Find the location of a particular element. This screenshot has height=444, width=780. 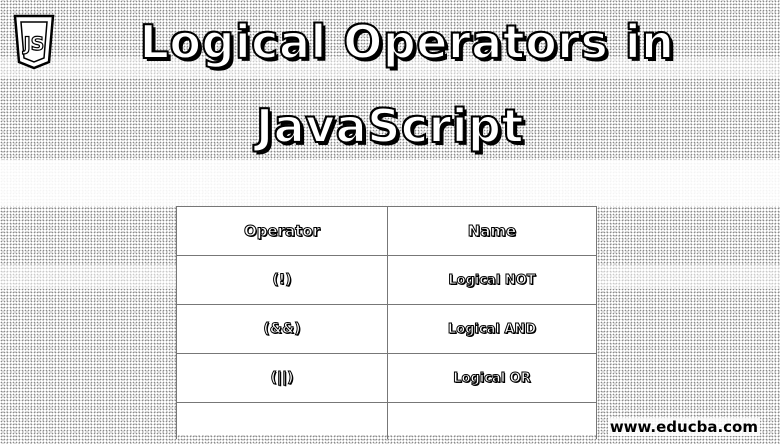

header-name: Name is located at coordinates (492, 231).